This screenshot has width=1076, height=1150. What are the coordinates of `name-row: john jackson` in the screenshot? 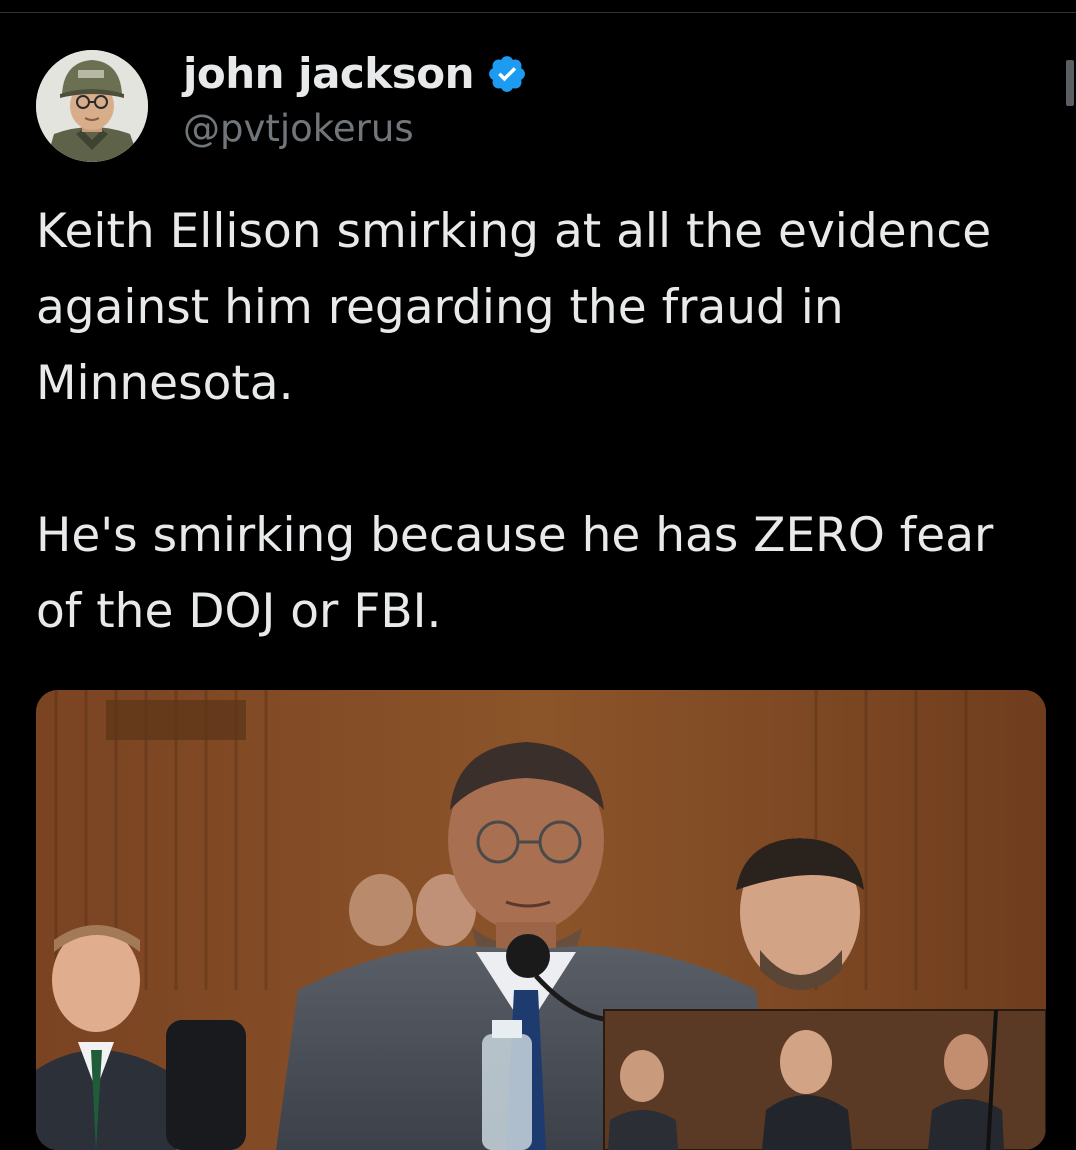 It's located at (355, 74).